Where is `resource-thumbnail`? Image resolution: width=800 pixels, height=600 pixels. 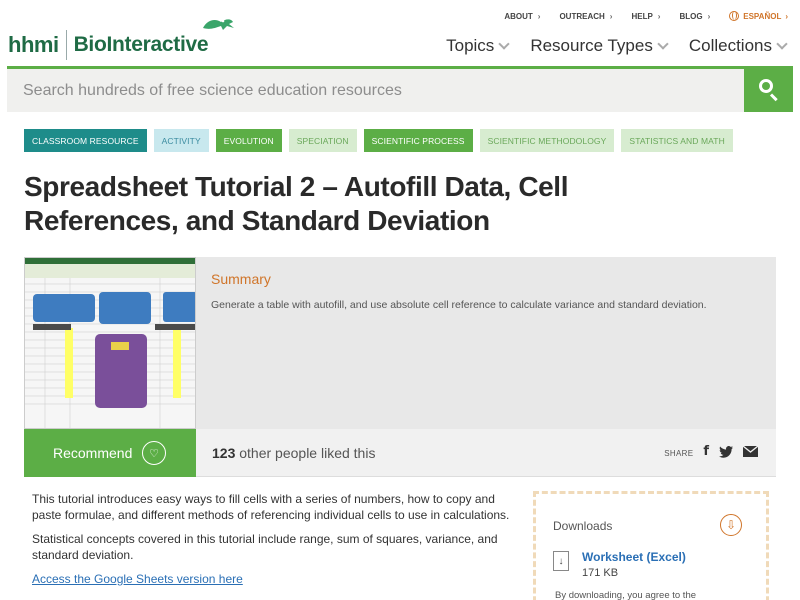
resource-thumbnail is located at coordinates (110, 343).